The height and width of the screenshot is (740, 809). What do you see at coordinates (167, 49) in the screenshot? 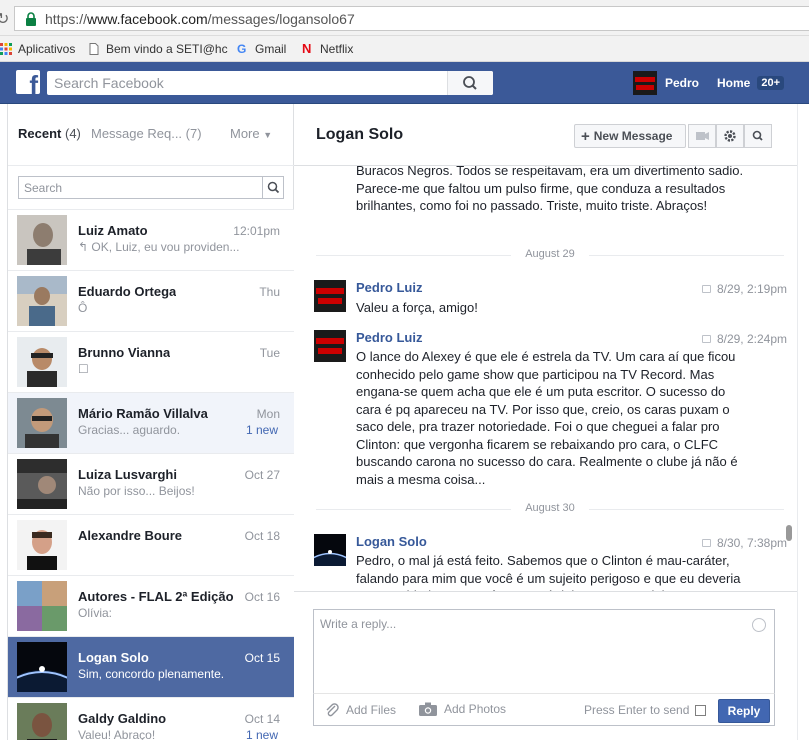
I see `bookmark-label: Bem vindo a SETI@hc` at bounding box center [167, 49].